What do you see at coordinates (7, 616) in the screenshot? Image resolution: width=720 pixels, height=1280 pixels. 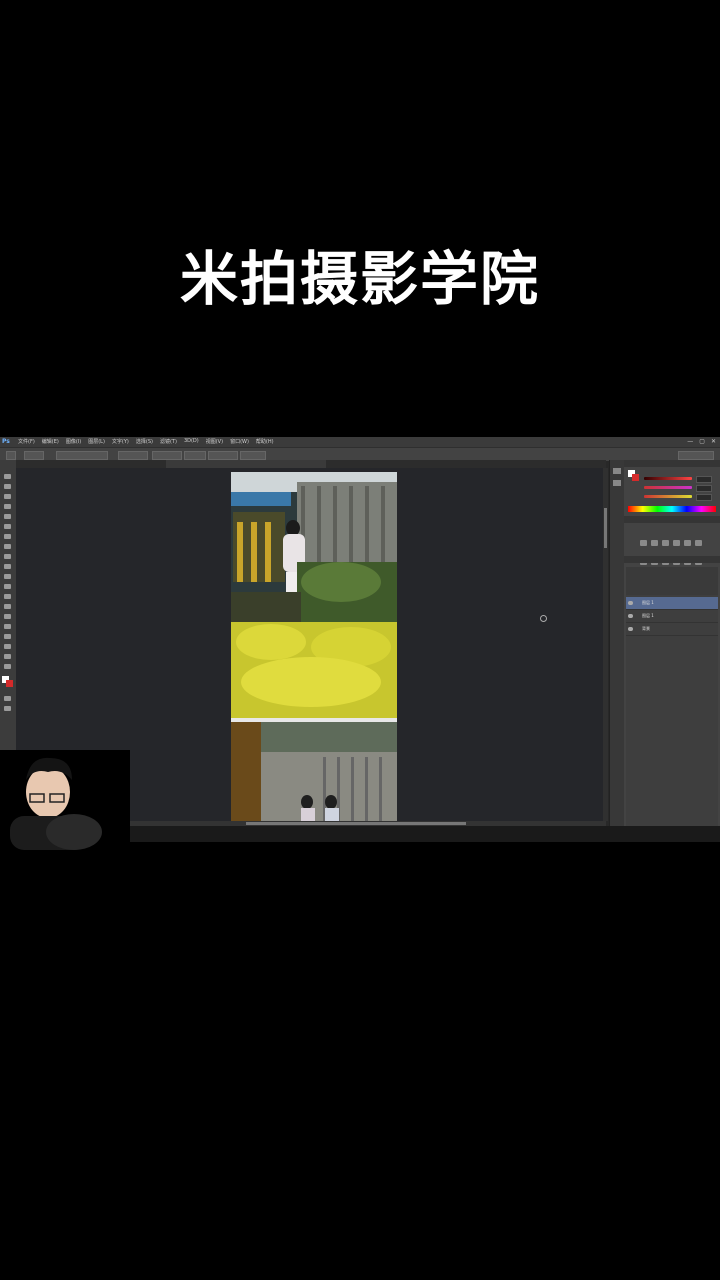 I see `pen-tool-icon` at bounding box center [7, 616].